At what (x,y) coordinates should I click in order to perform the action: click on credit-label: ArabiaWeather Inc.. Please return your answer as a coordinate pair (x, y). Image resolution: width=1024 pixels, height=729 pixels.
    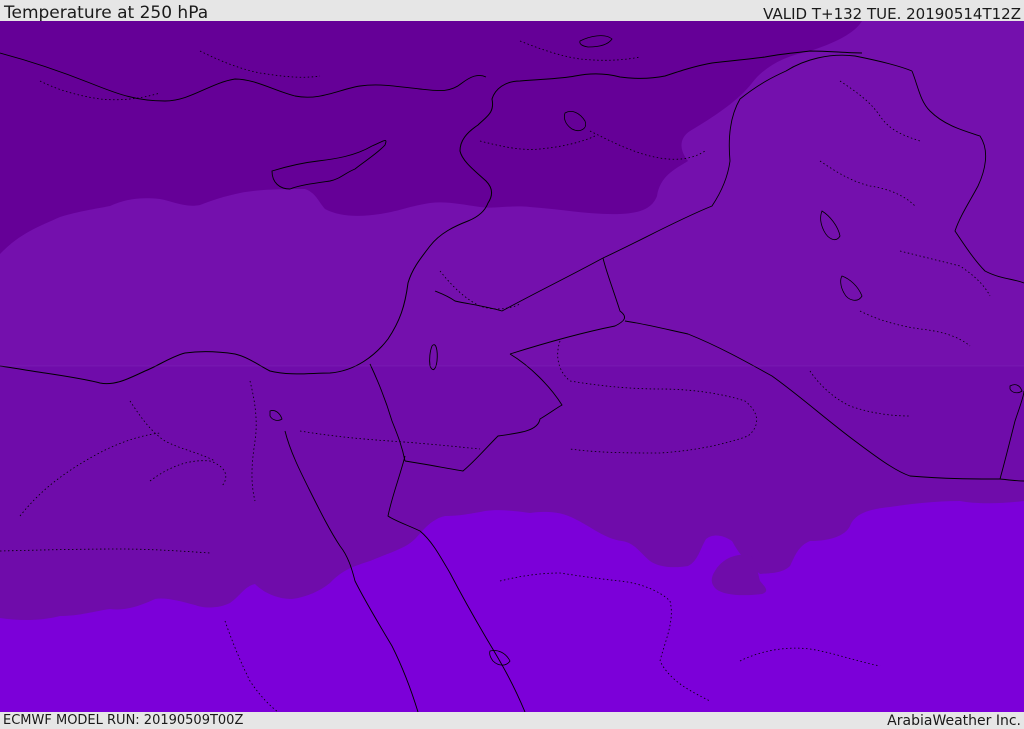
    Looking at the image, I should click on (954, 721).